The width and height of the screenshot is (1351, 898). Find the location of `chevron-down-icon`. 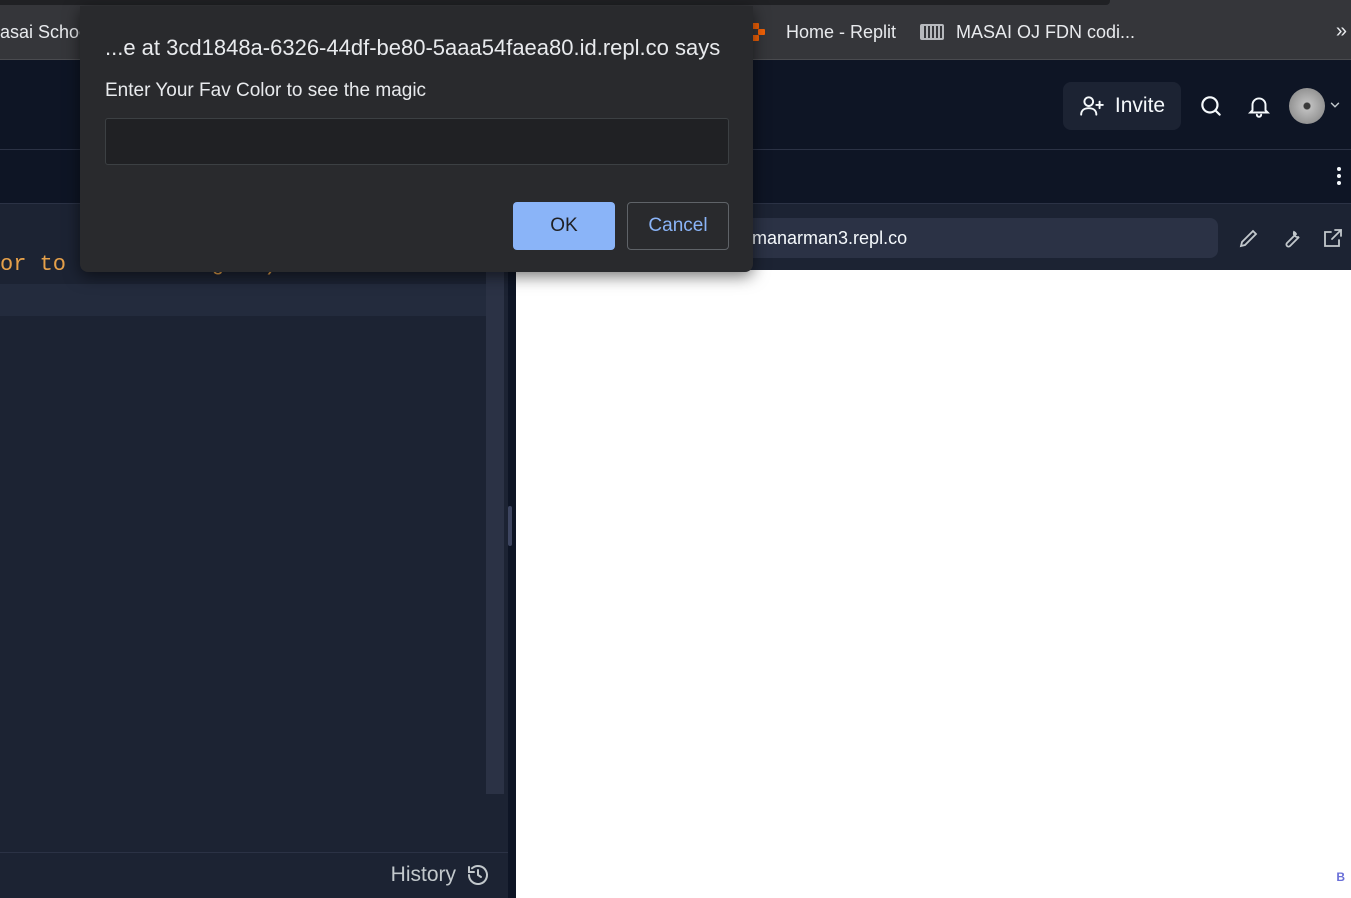

chevron-down-icon is located at coordinates (1335, 105).